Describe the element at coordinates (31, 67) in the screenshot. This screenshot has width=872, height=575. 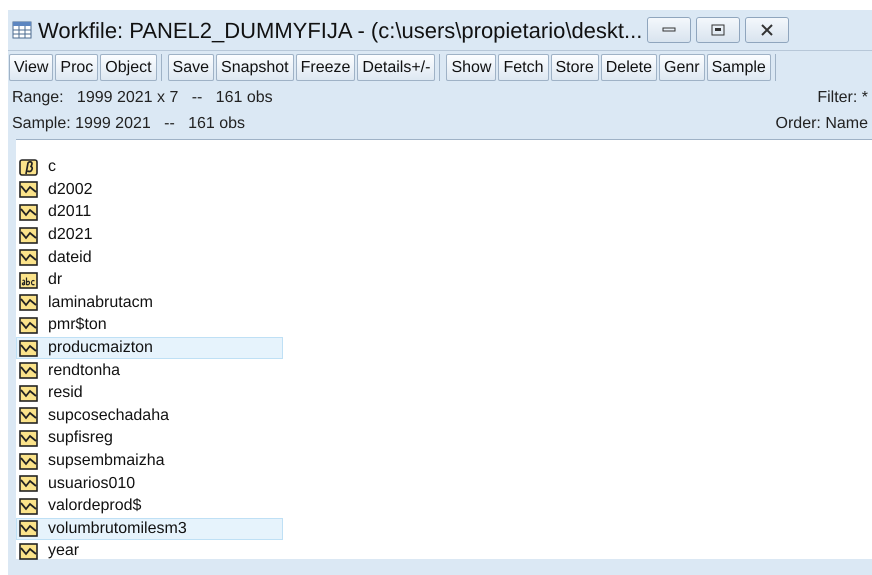
I see `toolbar-button: View` at that location.